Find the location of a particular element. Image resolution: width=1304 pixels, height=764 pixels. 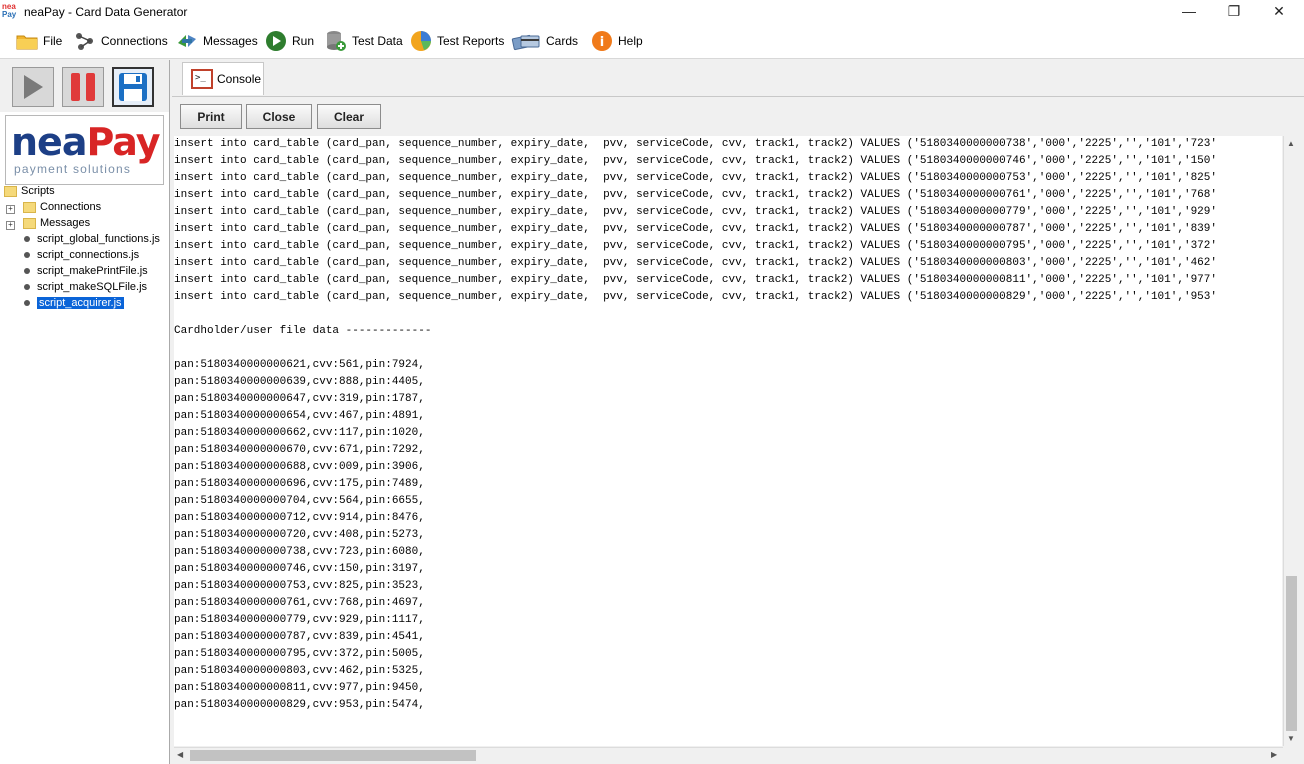

menu-messages-label: Messages is located at coordinates (230, 41).